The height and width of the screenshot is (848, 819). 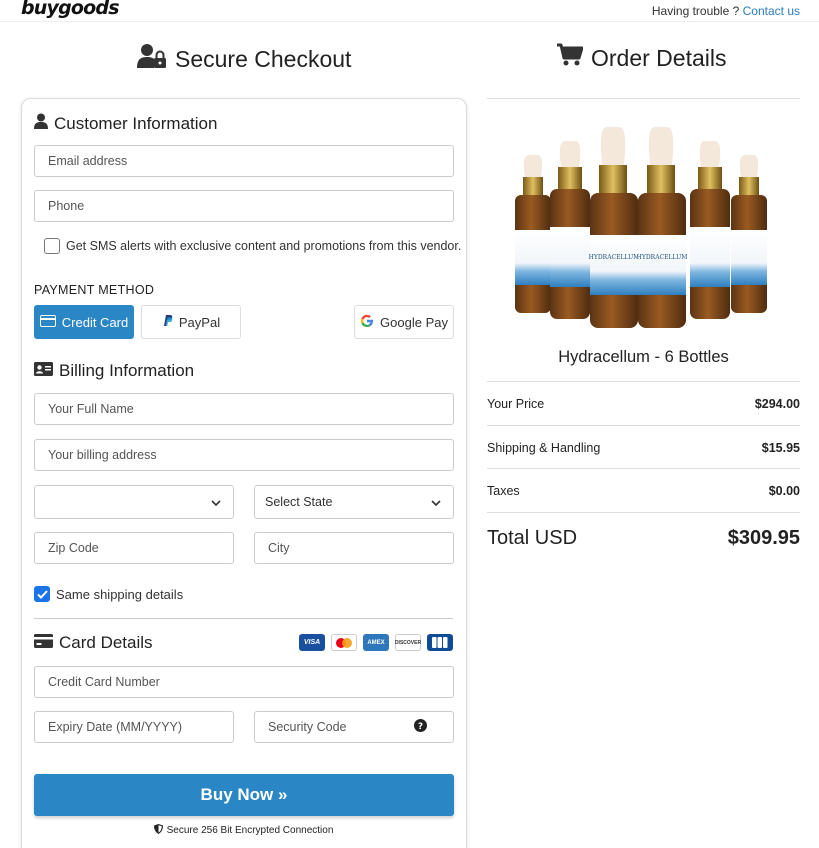 What do you see at coordinates (344, 642) in the screenshot?
I see `mastercard-icon` at bounding box center [344, 642].